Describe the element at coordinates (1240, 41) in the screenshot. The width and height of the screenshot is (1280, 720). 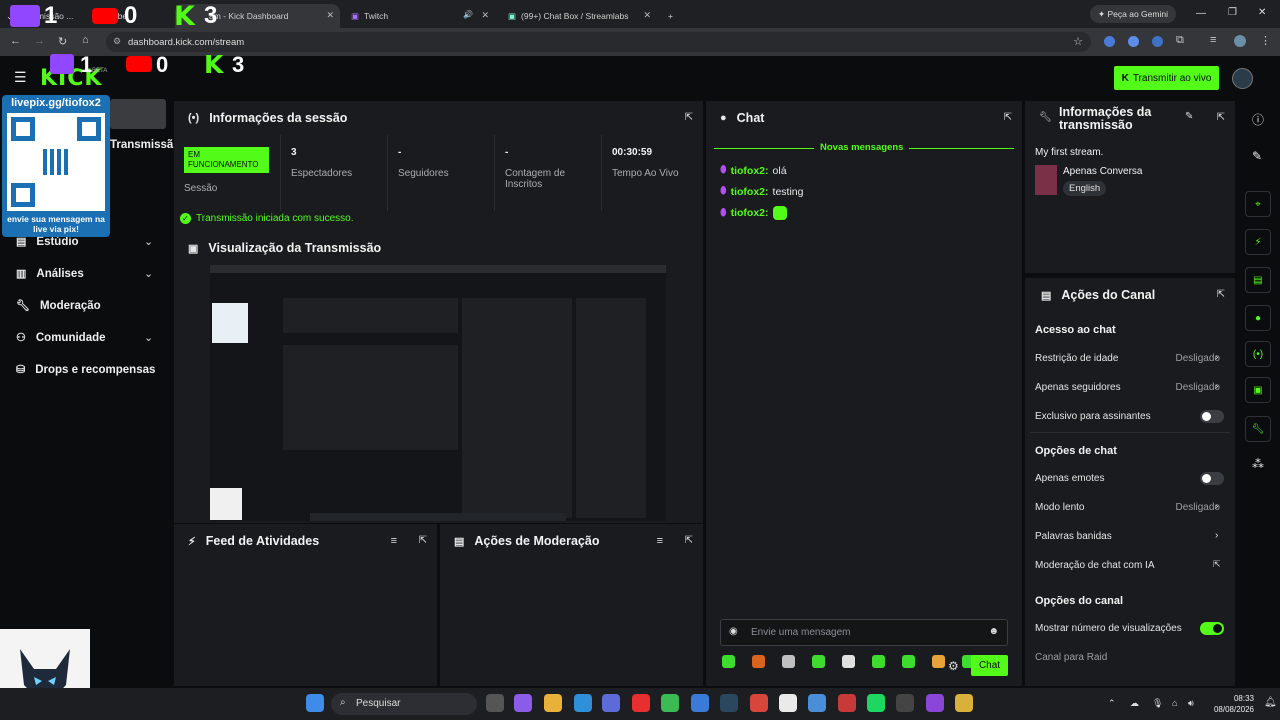
I see `profile-avatar` at that location.